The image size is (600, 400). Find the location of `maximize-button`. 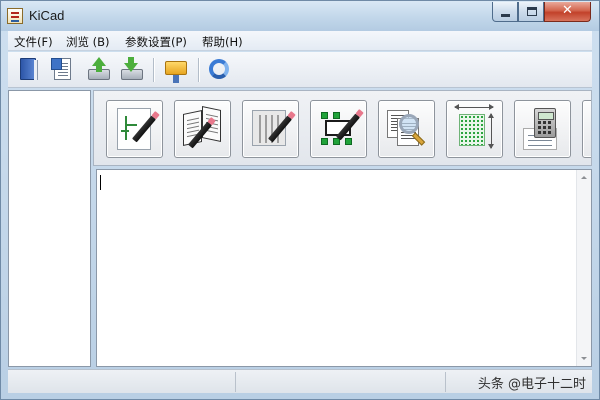

maximize-button is located at coordinates (531, 12).